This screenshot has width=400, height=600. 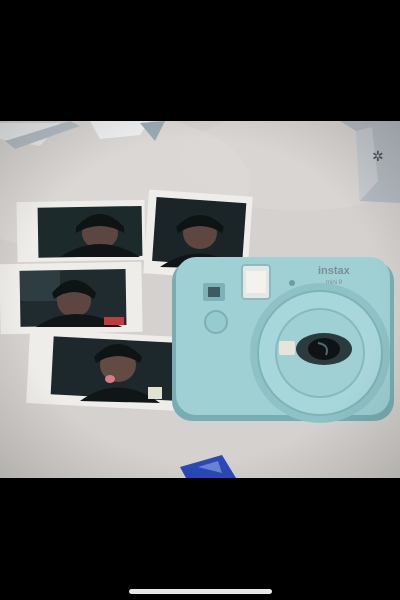 What do you see at coordinates (200, 591) in the screenshot?
I see `home-indicator` at bounding box center [200, 591].